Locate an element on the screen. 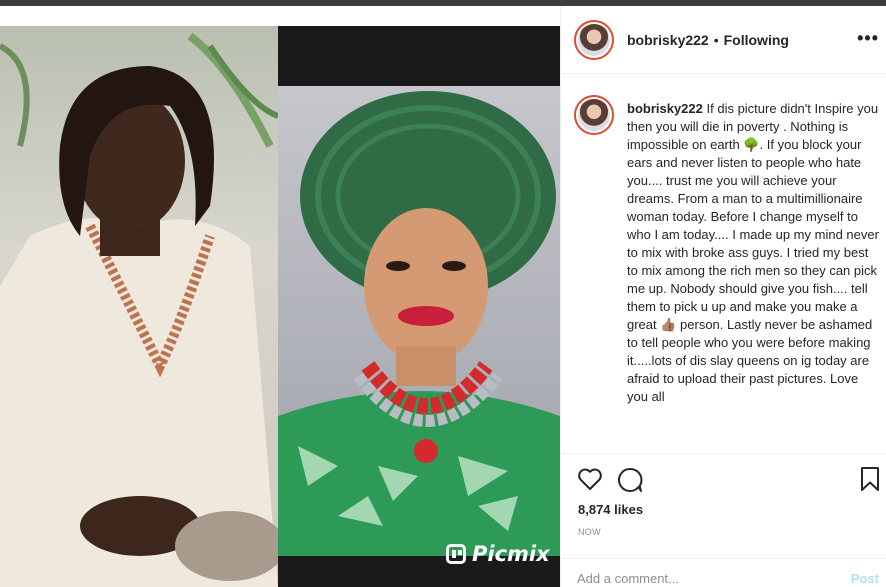 The image size is (886, 587). following-button: Following is located at coordinates (756, 40).